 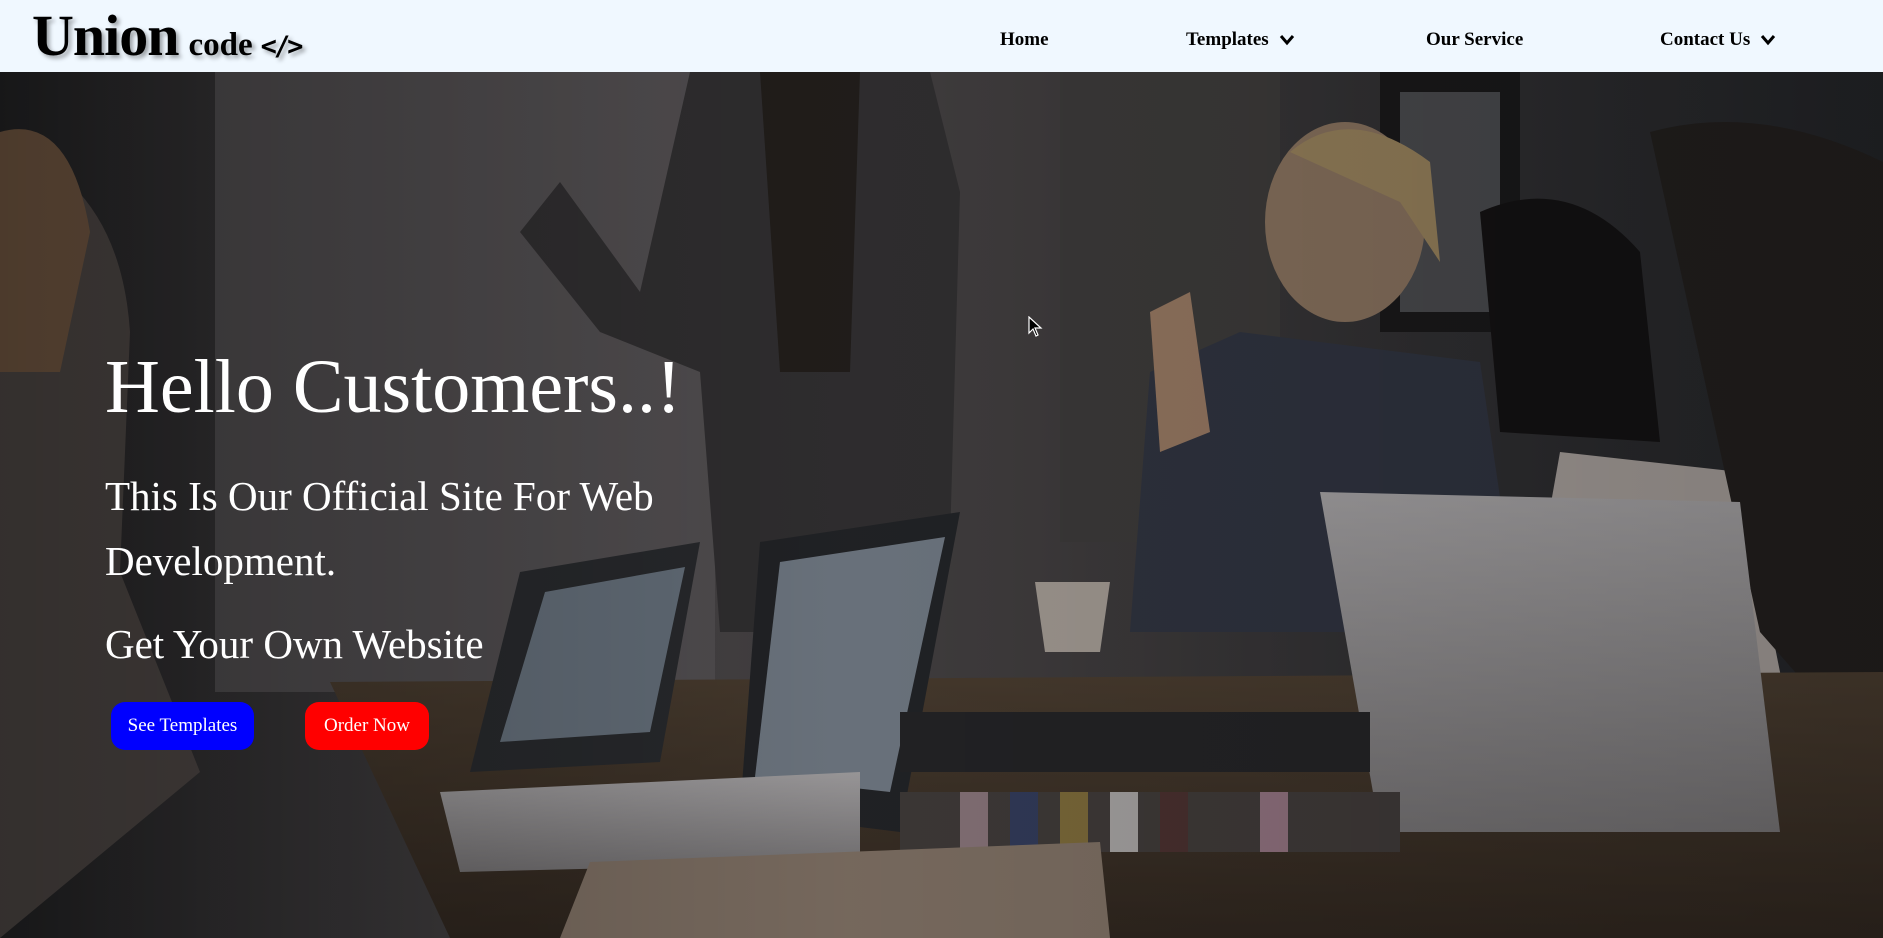 I want to click on hero-title: Hello Customers..!, so click(x=393, y=387).